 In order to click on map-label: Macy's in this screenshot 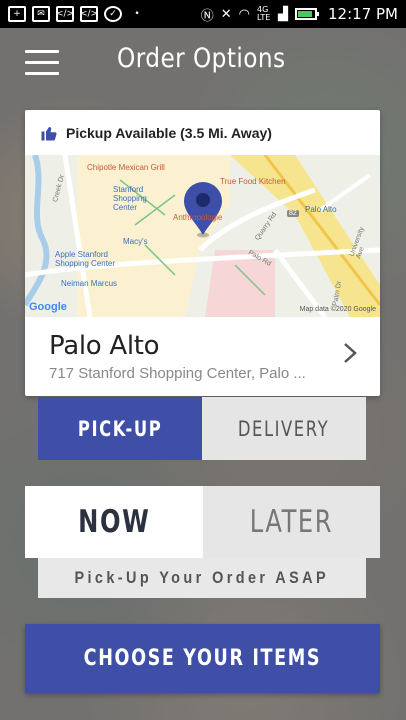, I will do `click(135, 241)`.